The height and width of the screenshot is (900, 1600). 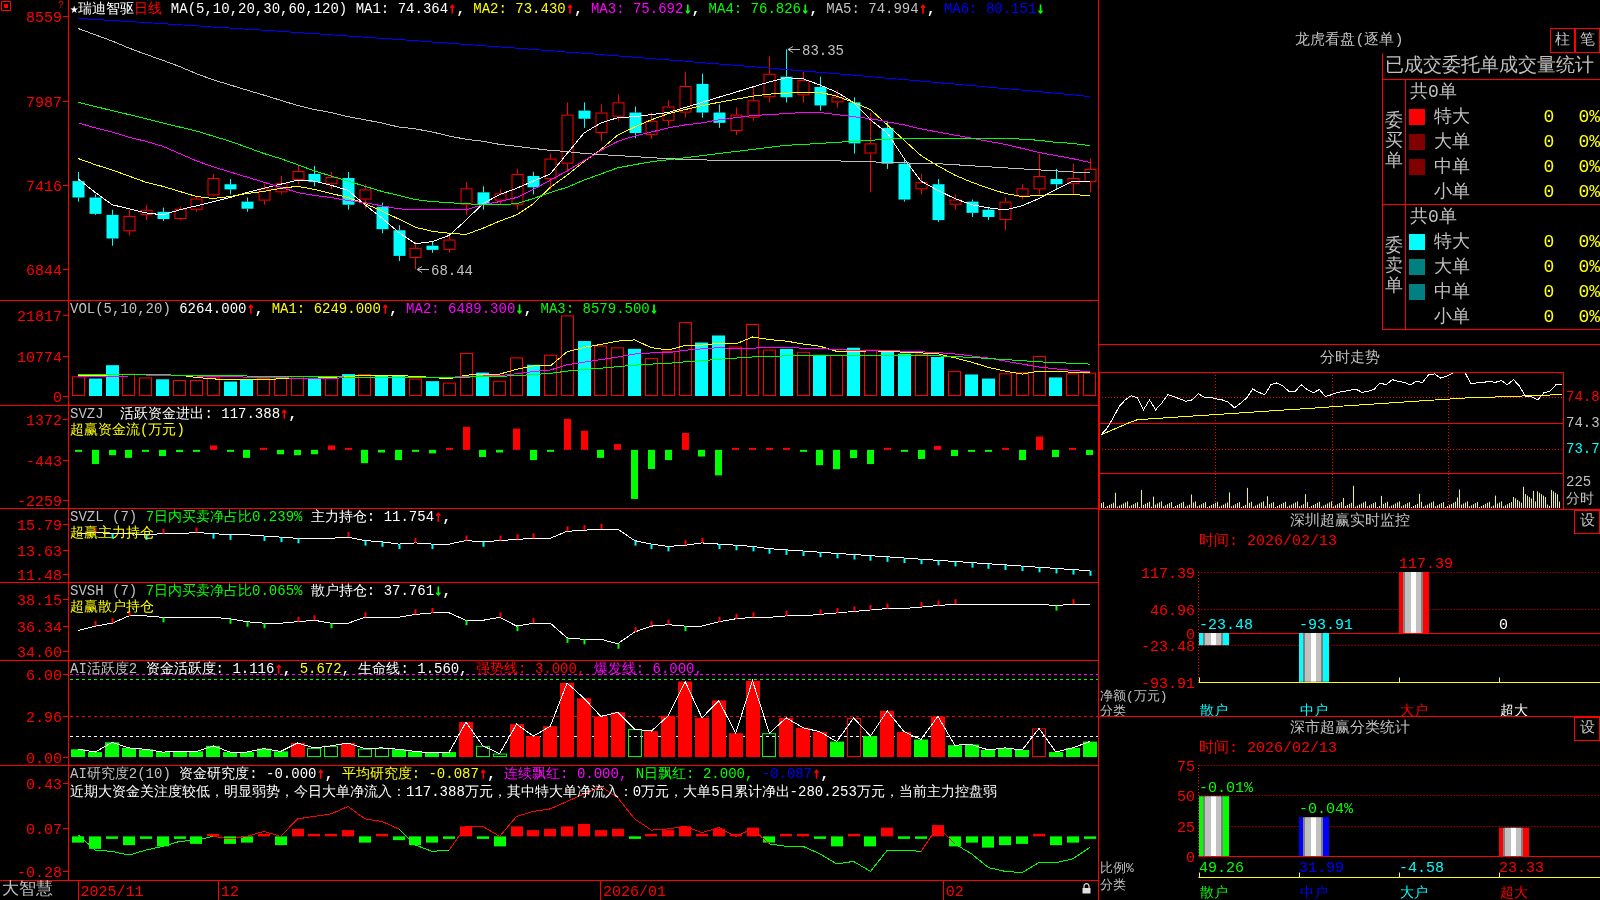 I want to click on axis-tick-label: 25, so click(x=1186, y=828).